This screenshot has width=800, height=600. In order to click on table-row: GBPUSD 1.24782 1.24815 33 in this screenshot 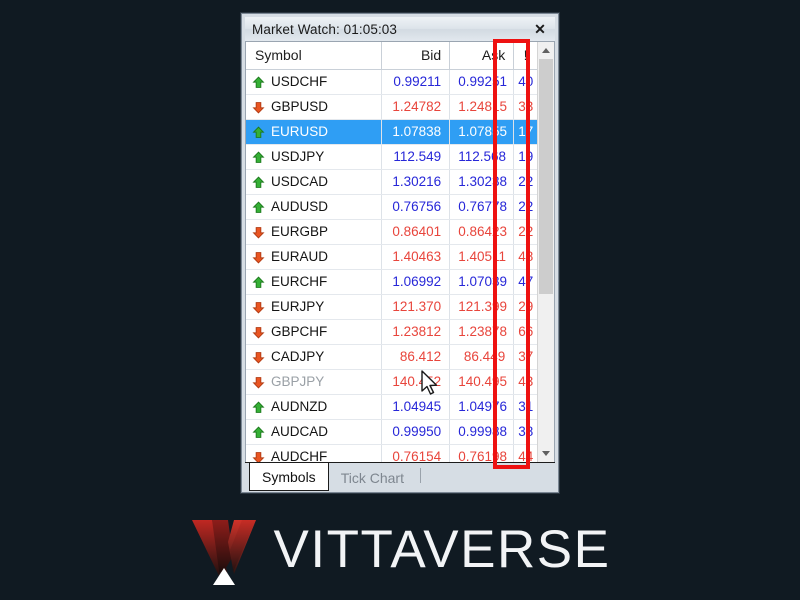, I will do `click(391, 107)`.